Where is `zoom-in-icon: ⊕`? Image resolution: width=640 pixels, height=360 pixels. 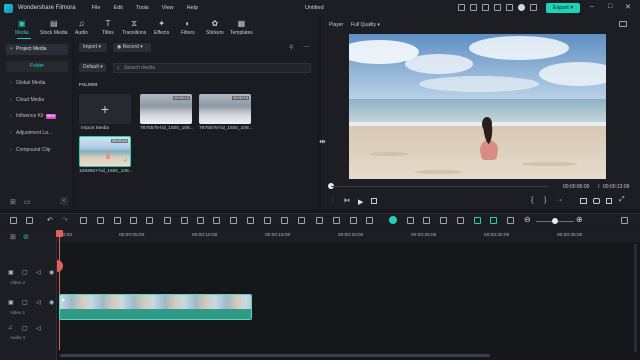
zoom-in-icon: ⊕ is located at coordinates (579, 219).